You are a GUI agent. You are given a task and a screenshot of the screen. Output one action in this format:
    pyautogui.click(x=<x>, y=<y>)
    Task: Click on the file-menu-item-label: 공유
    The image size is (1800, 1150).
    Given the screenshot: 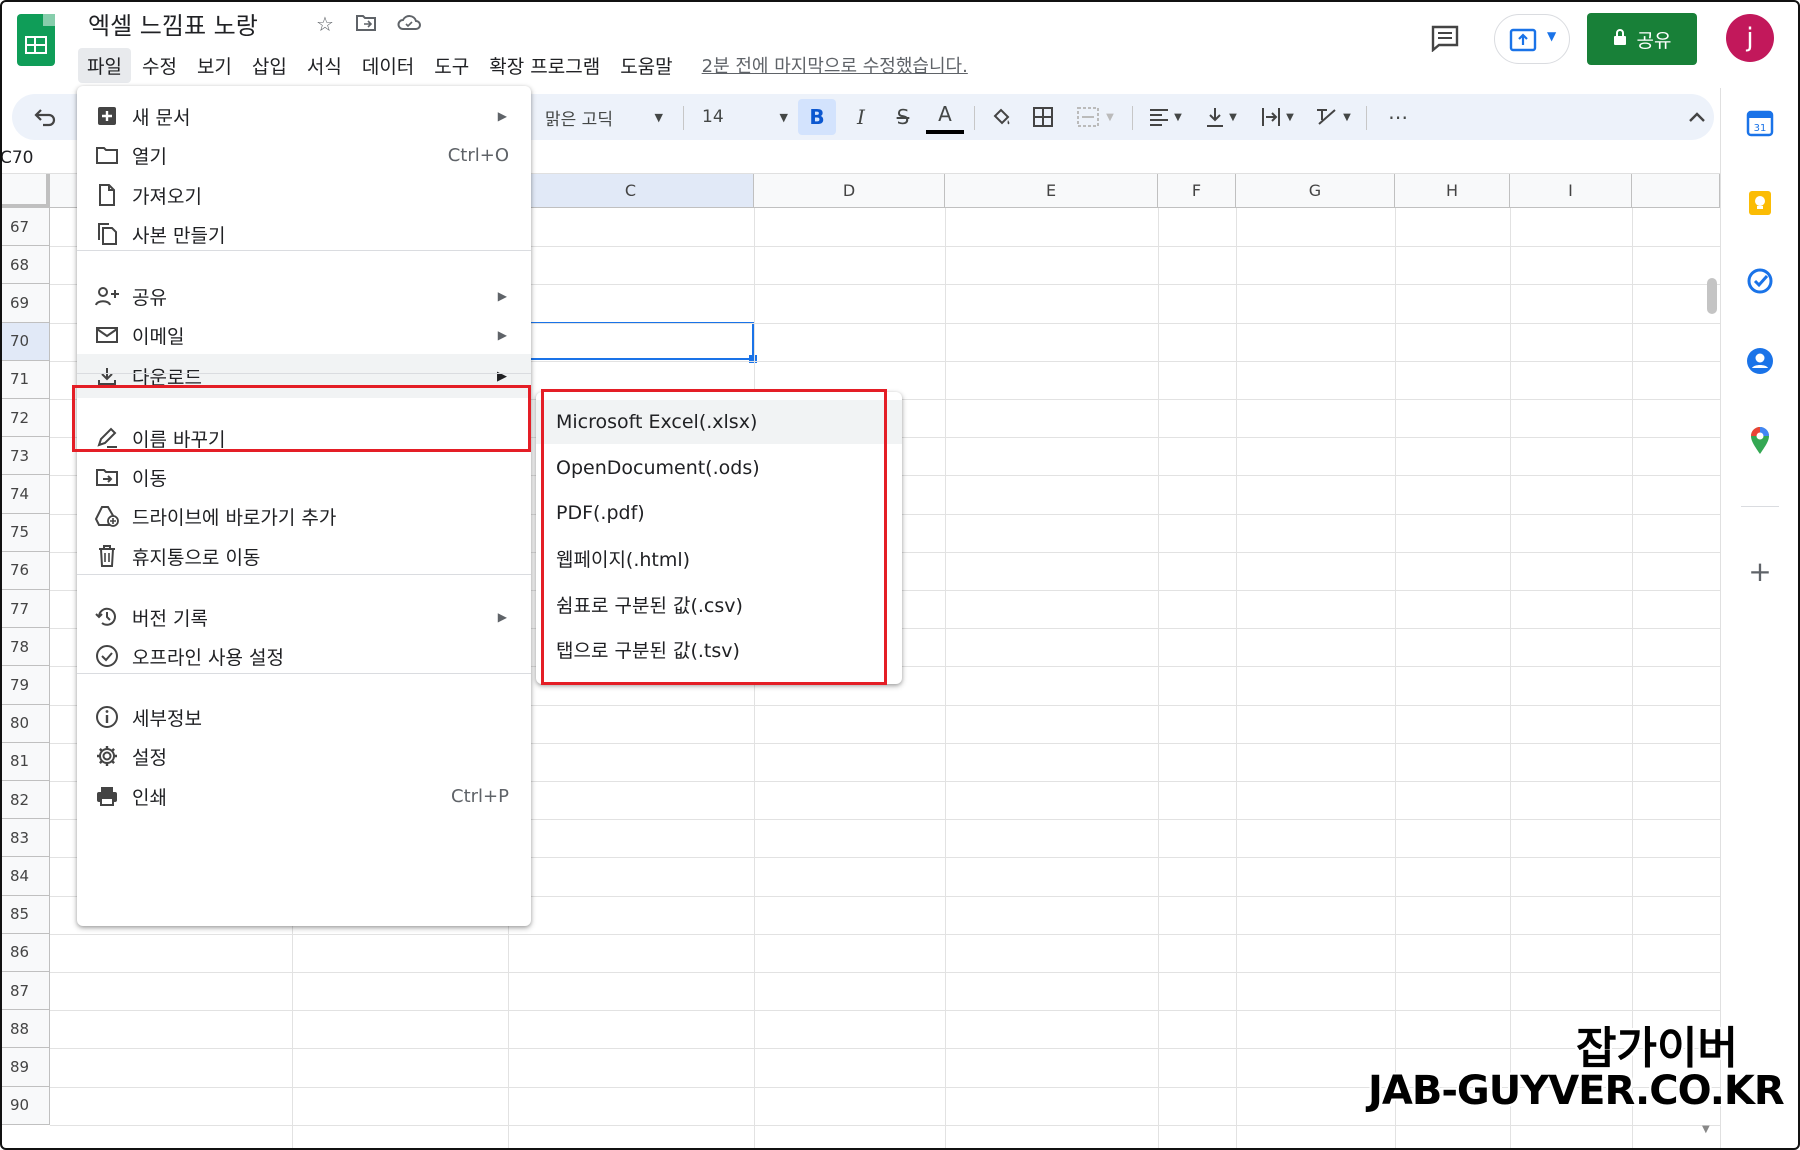 What is the action you would take?
    pyautogui.click(x=149, y=297)
    